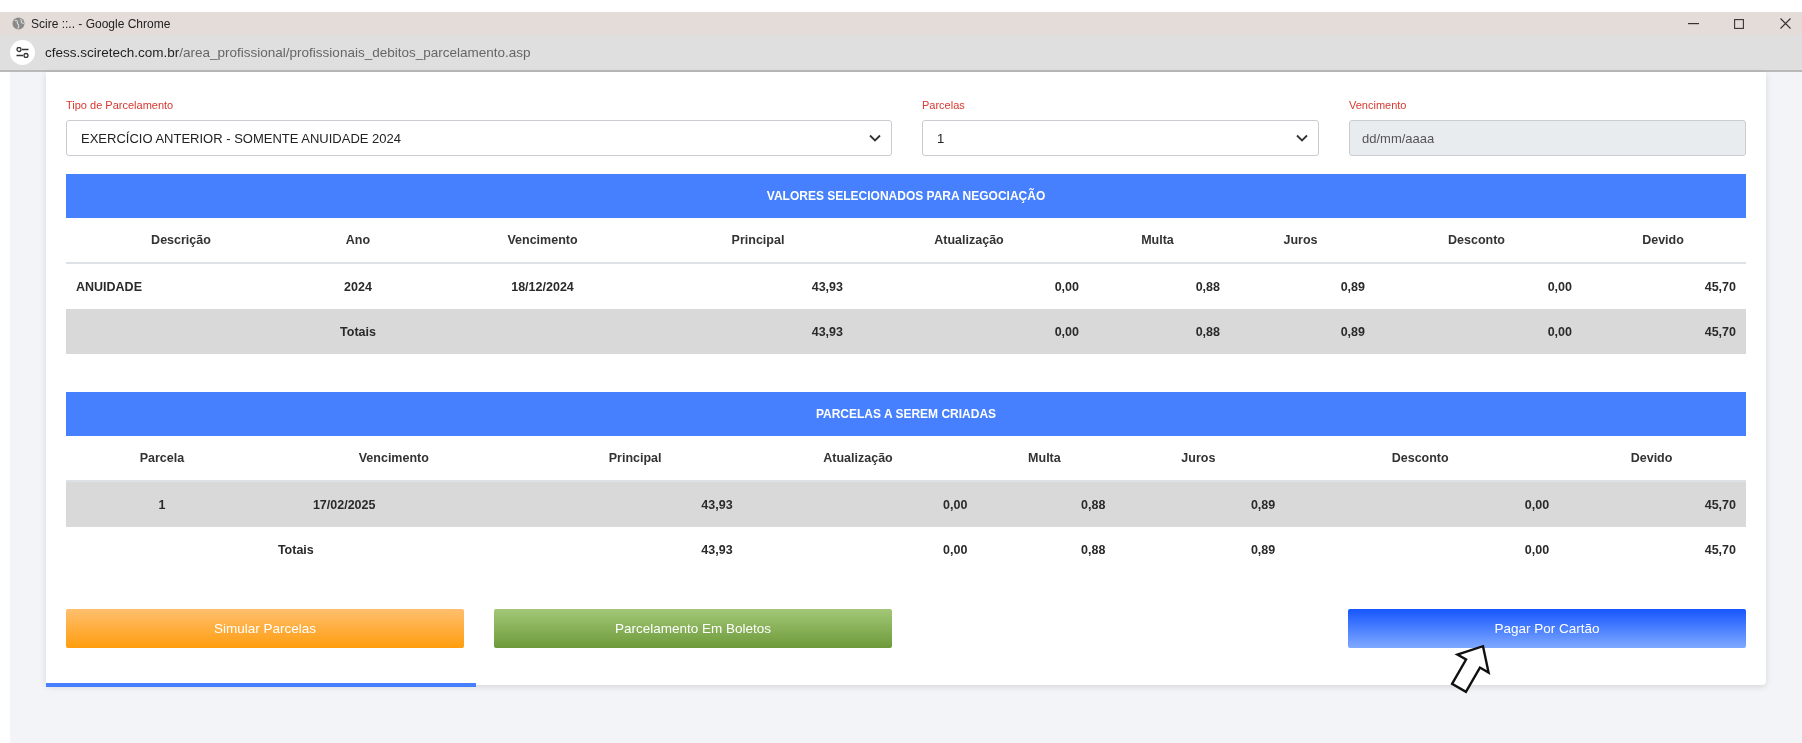 This screenshot has width=1802, height=743. Describe the element at coordinates (162, 458) in the screenshot. I see `column-header: Parcela` at that location.